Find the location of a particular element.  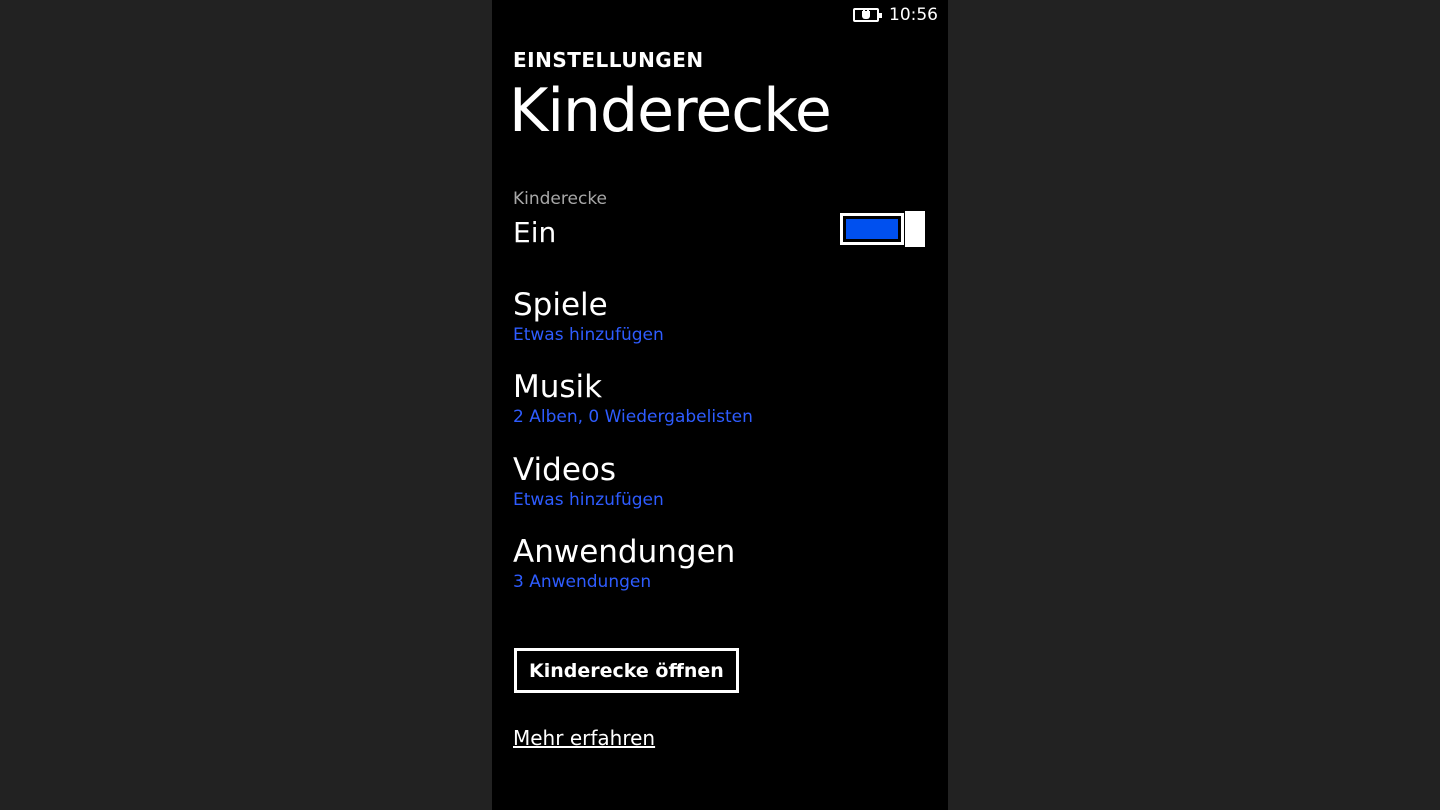

toggle-fill is located at coordinates (872, 229).